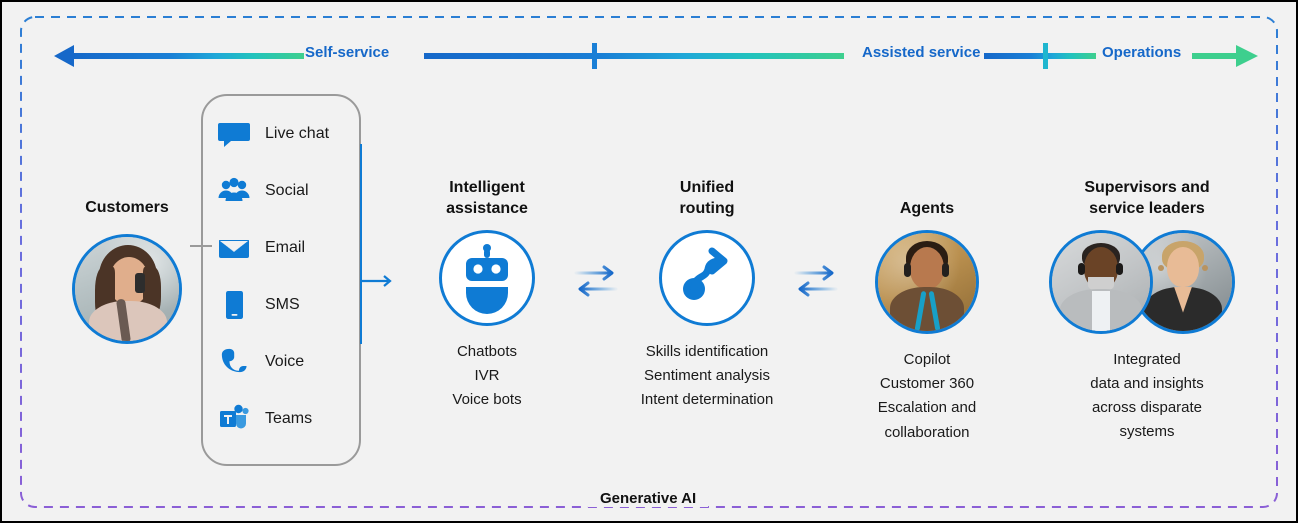 The height and width of the screenshot is (523, 1298). I want to click on routing-arrow-icon, so click(707, 277).